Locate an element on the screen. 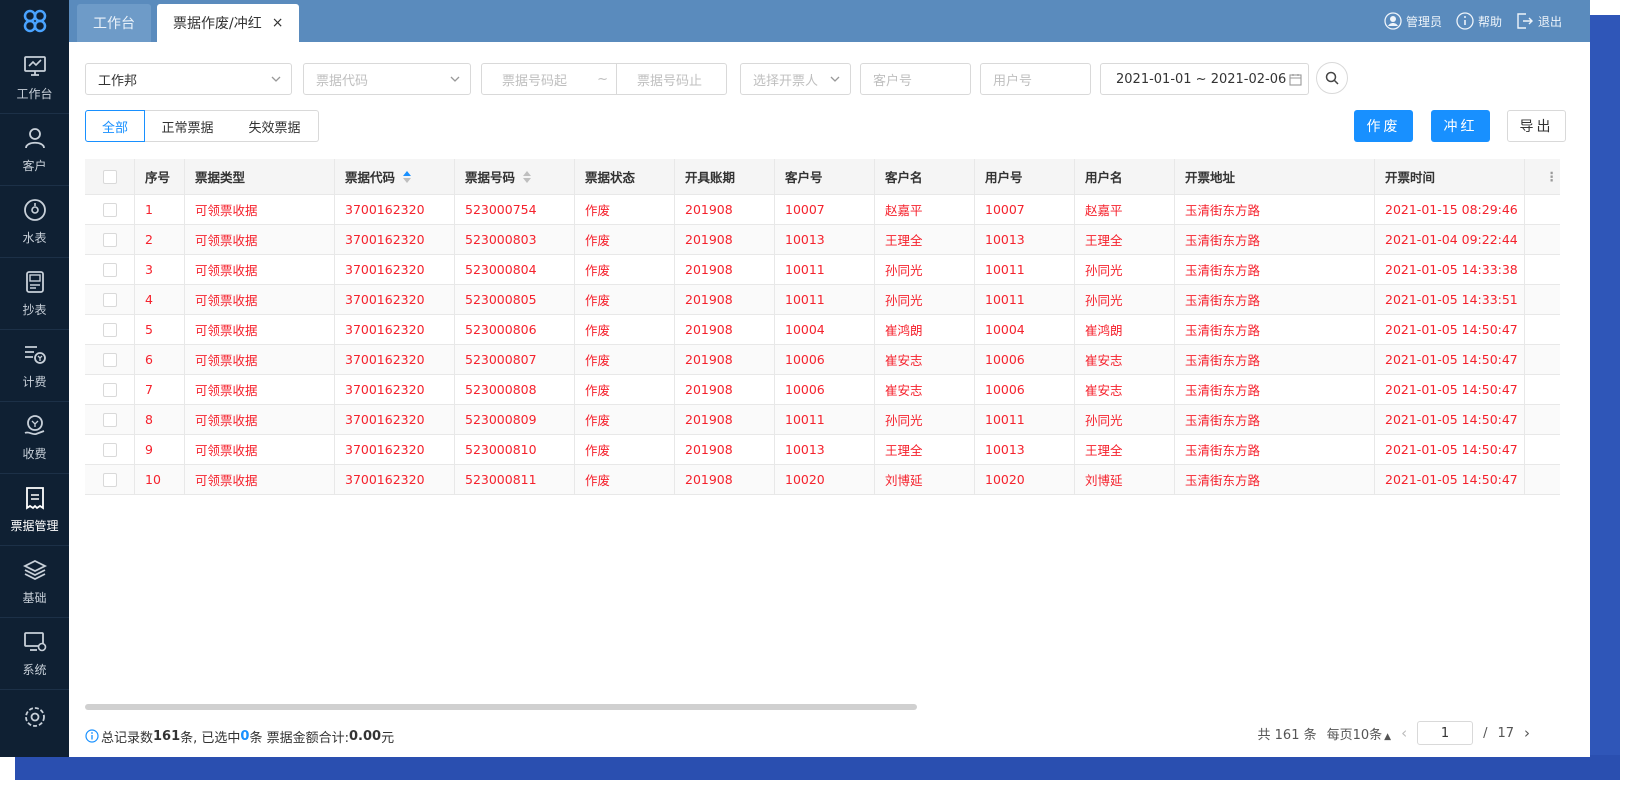 The height and width of the screenshot is (785, 1625). table-cell: 崔安志 is located at coordinates (925, 359).